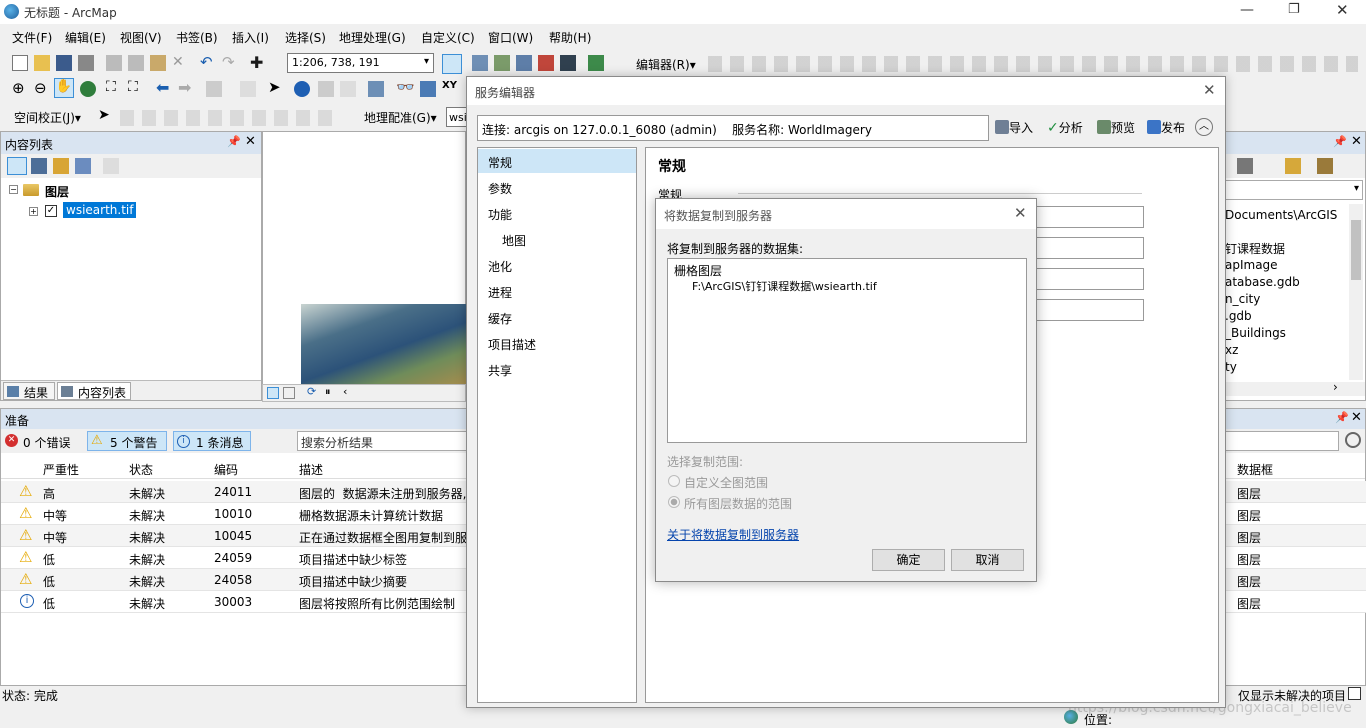 The width and height of the screenshot is (1366, 728). I want to click on catalog-icon, so click(502, 63).